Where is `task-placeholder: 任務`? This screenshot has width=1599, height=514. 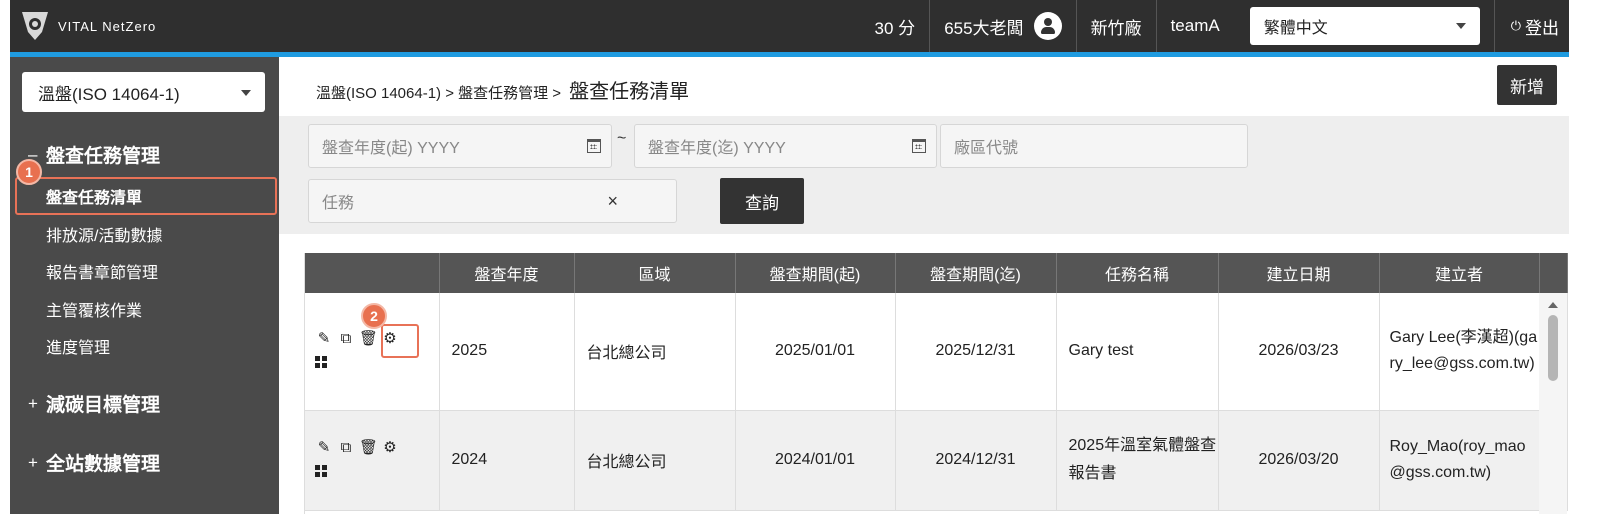 task-placeholder: 任務 is located at coordinates (338, 203).